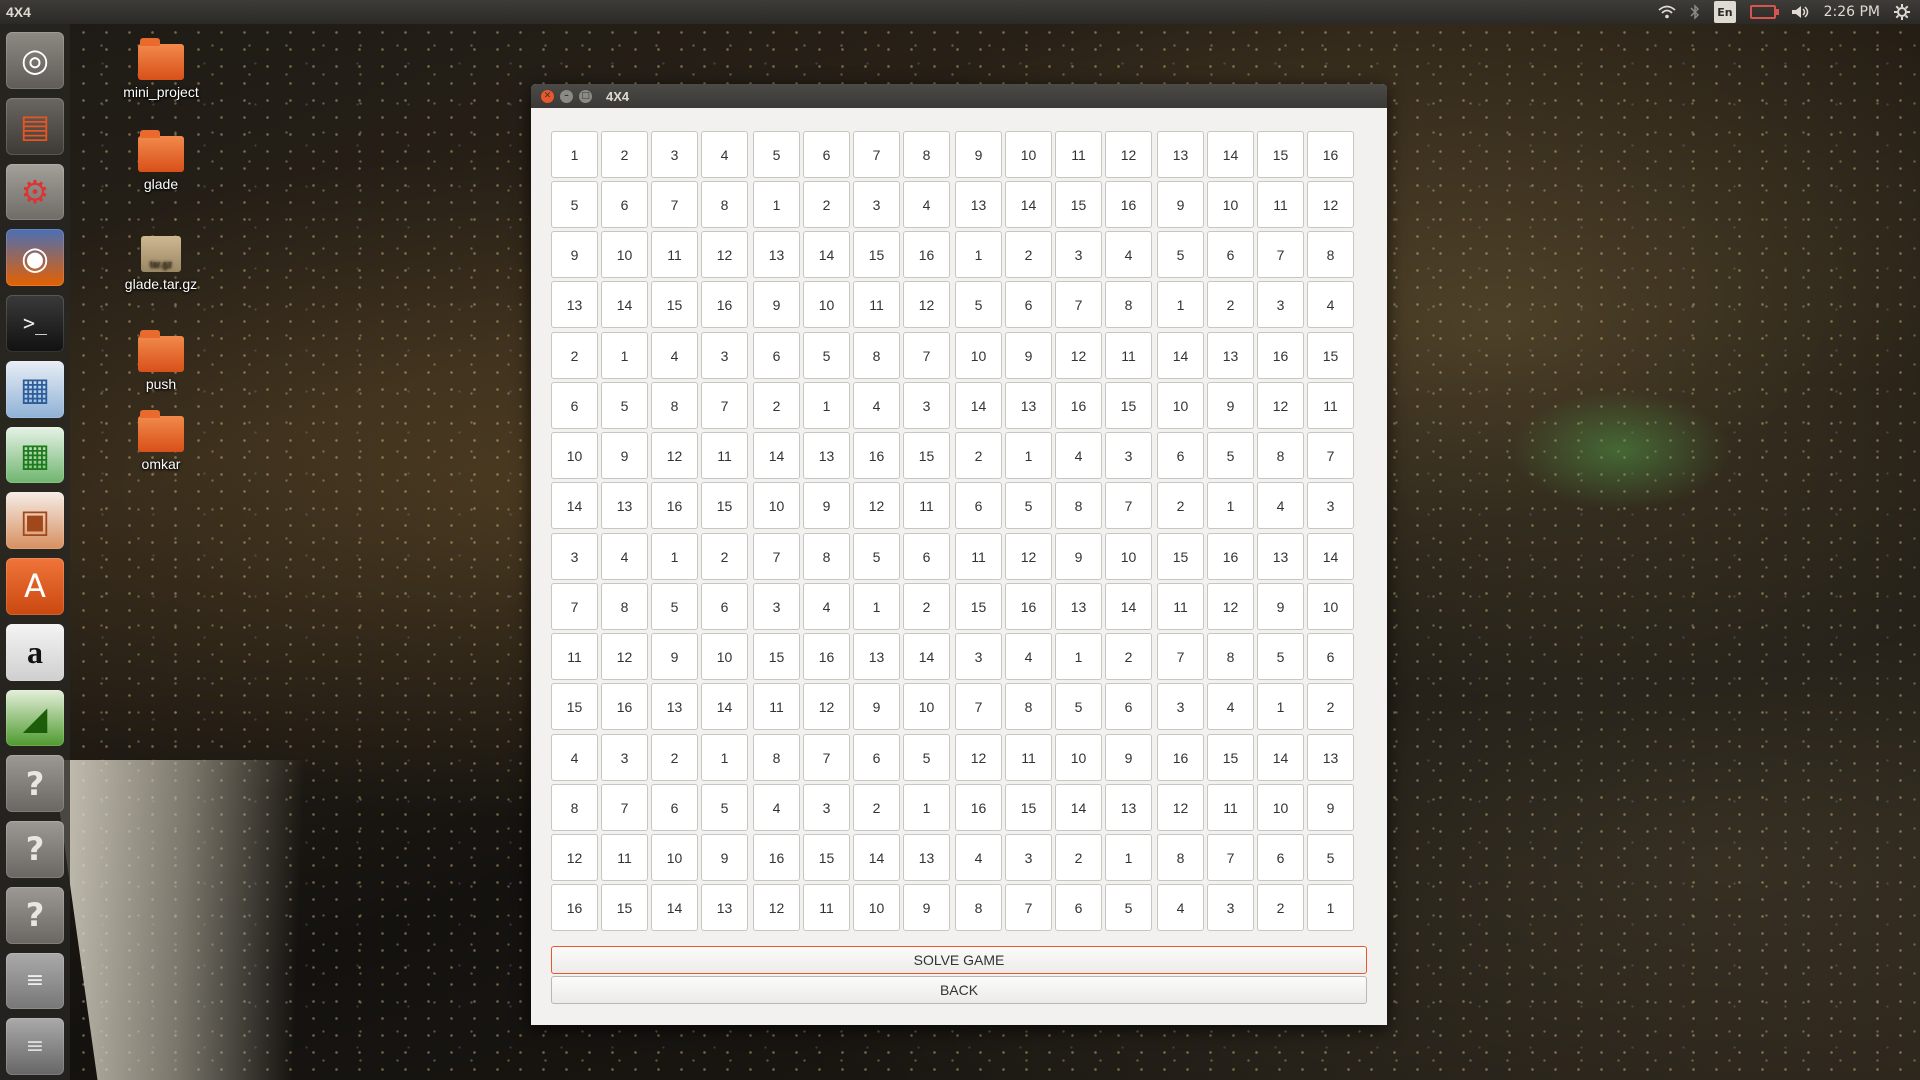 The image size is (1920, 1080). Describe the element at coordinates (161, 361) in the screenshot. I see `desktop-icon-push: push` at that location.